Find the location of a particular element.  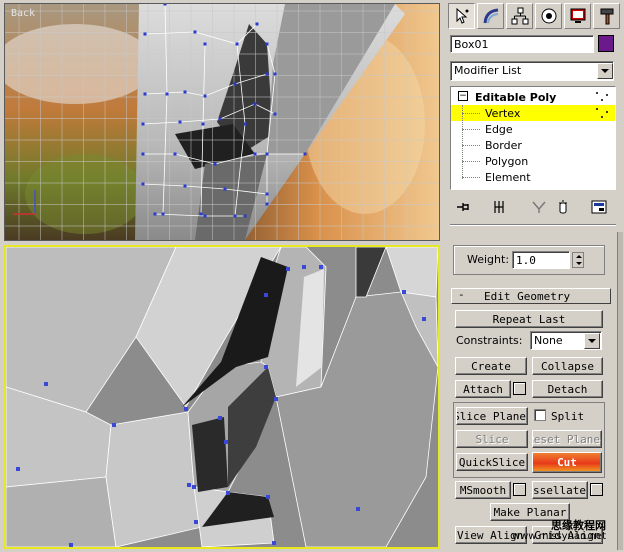

create-button: Create is located at coordinates (491, 366).